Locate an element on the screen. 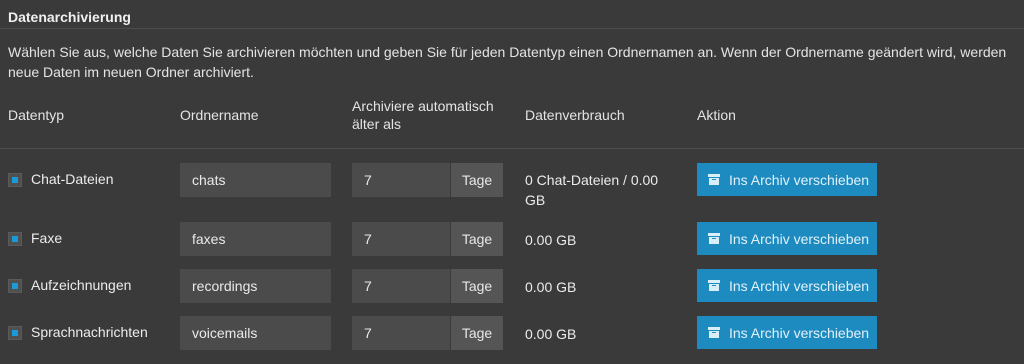  column-header-archive-after-line2: älter als is located at coordinates (377, 124).